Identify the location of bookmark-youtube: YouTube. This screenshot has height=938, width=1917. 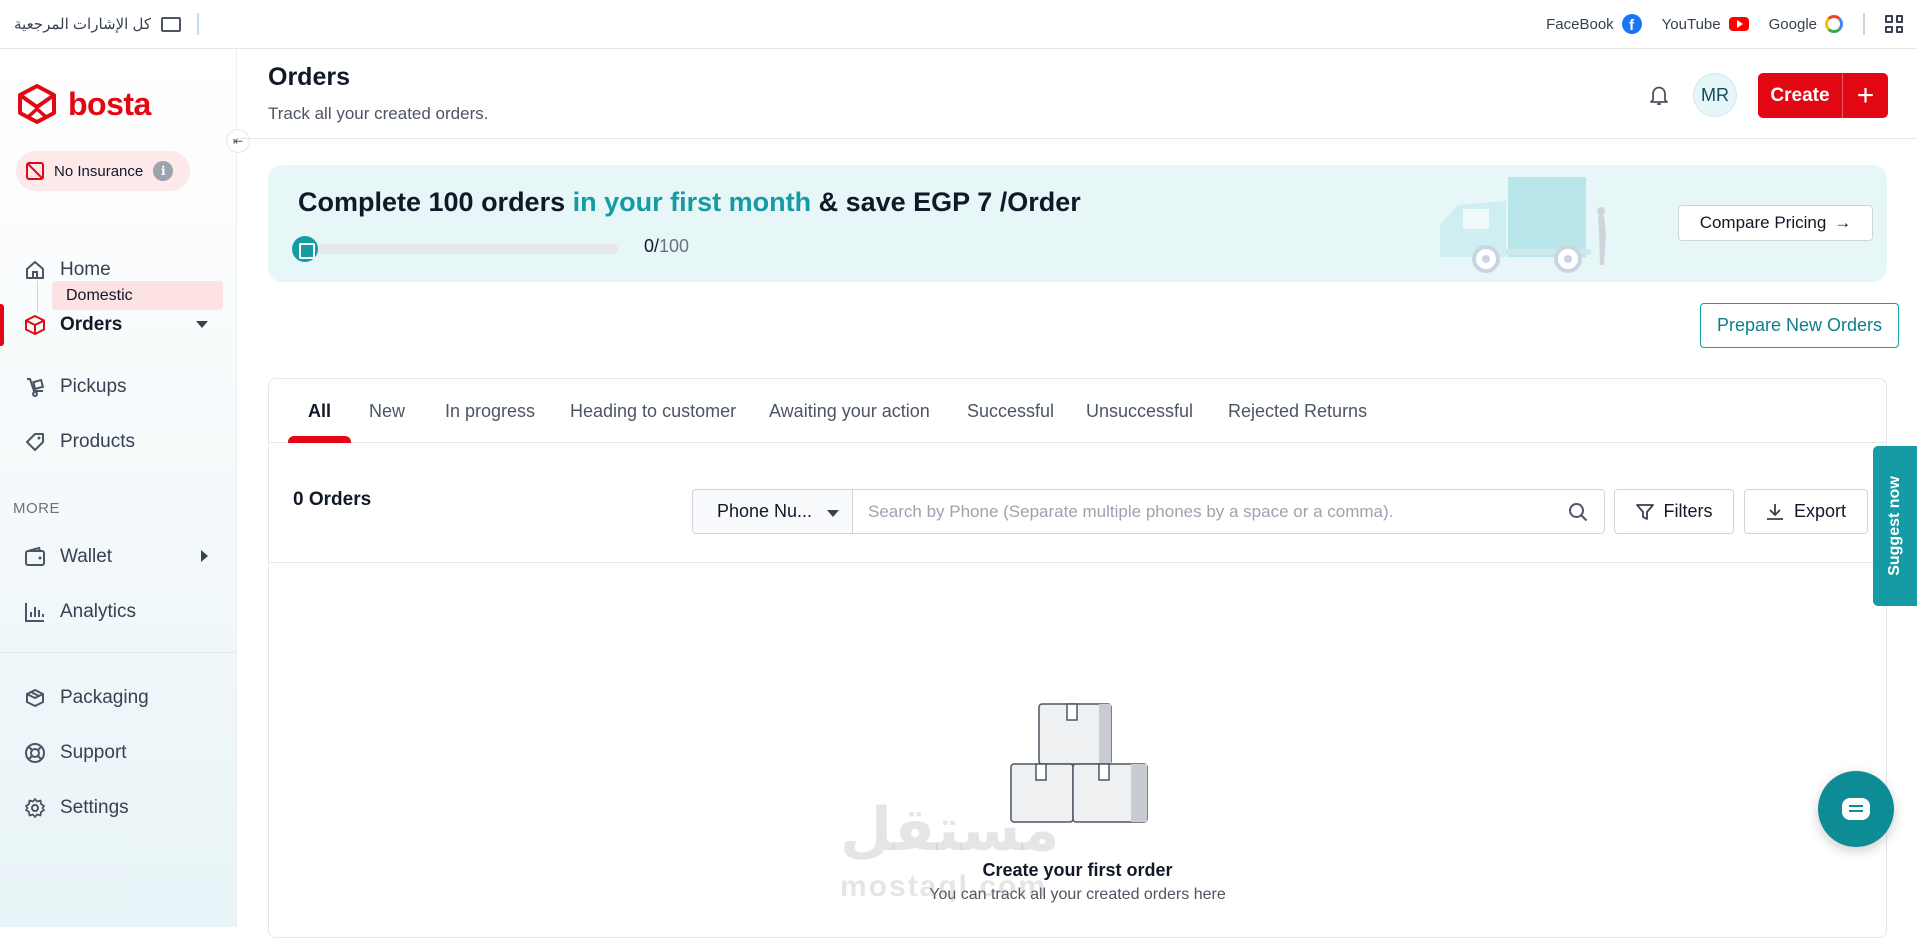
(1705, 24).